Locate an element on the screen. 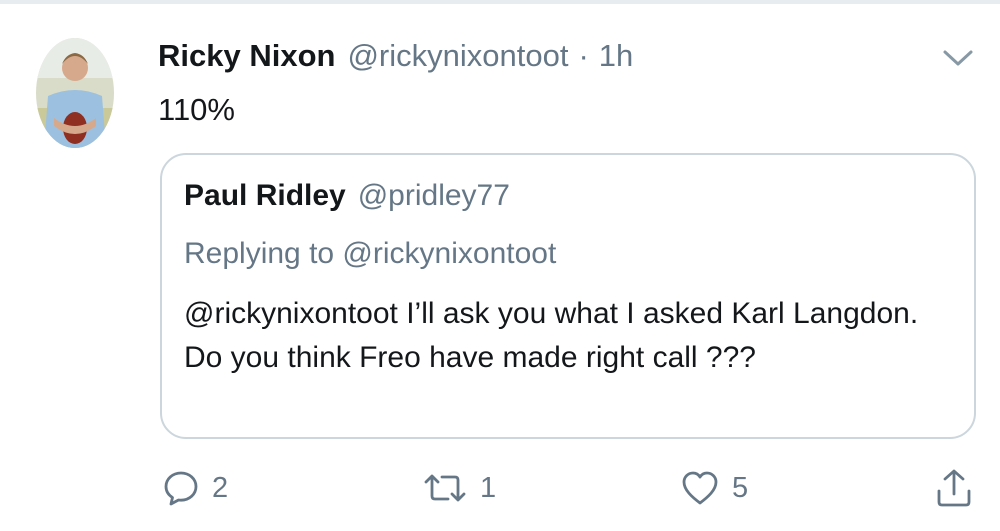 The height and width of the screenshot is (531, 1000). retweet-button: 1 is located at coordinates (459, 488).